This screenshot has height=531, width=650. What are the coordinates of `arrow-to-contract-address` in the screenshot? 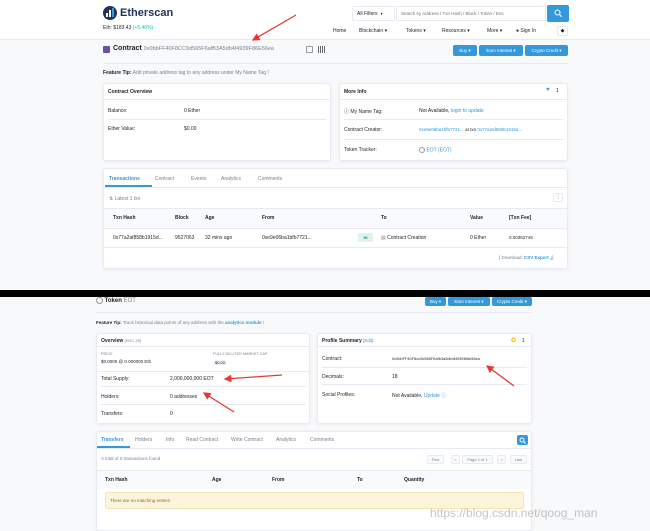 It's located at (274, 27).